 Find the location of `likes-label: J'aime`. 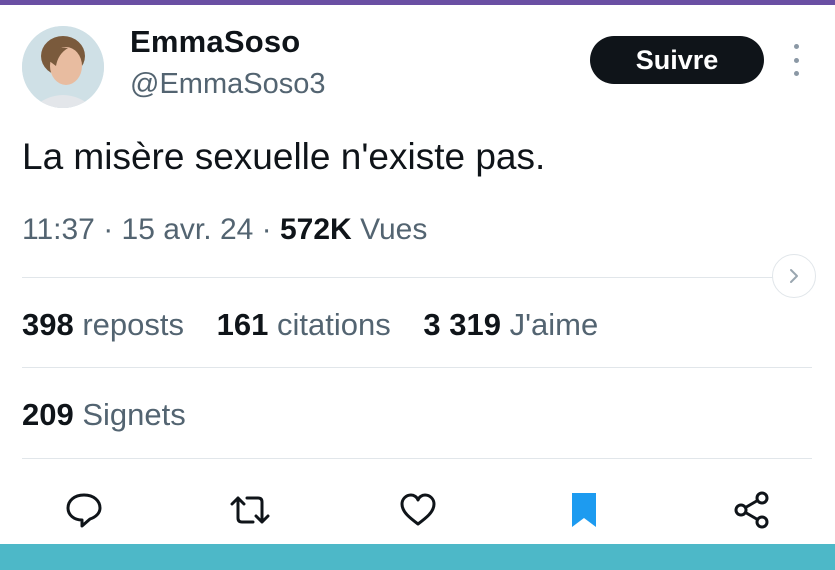

likes-label: J'aime is located at coordinates (554, 324).